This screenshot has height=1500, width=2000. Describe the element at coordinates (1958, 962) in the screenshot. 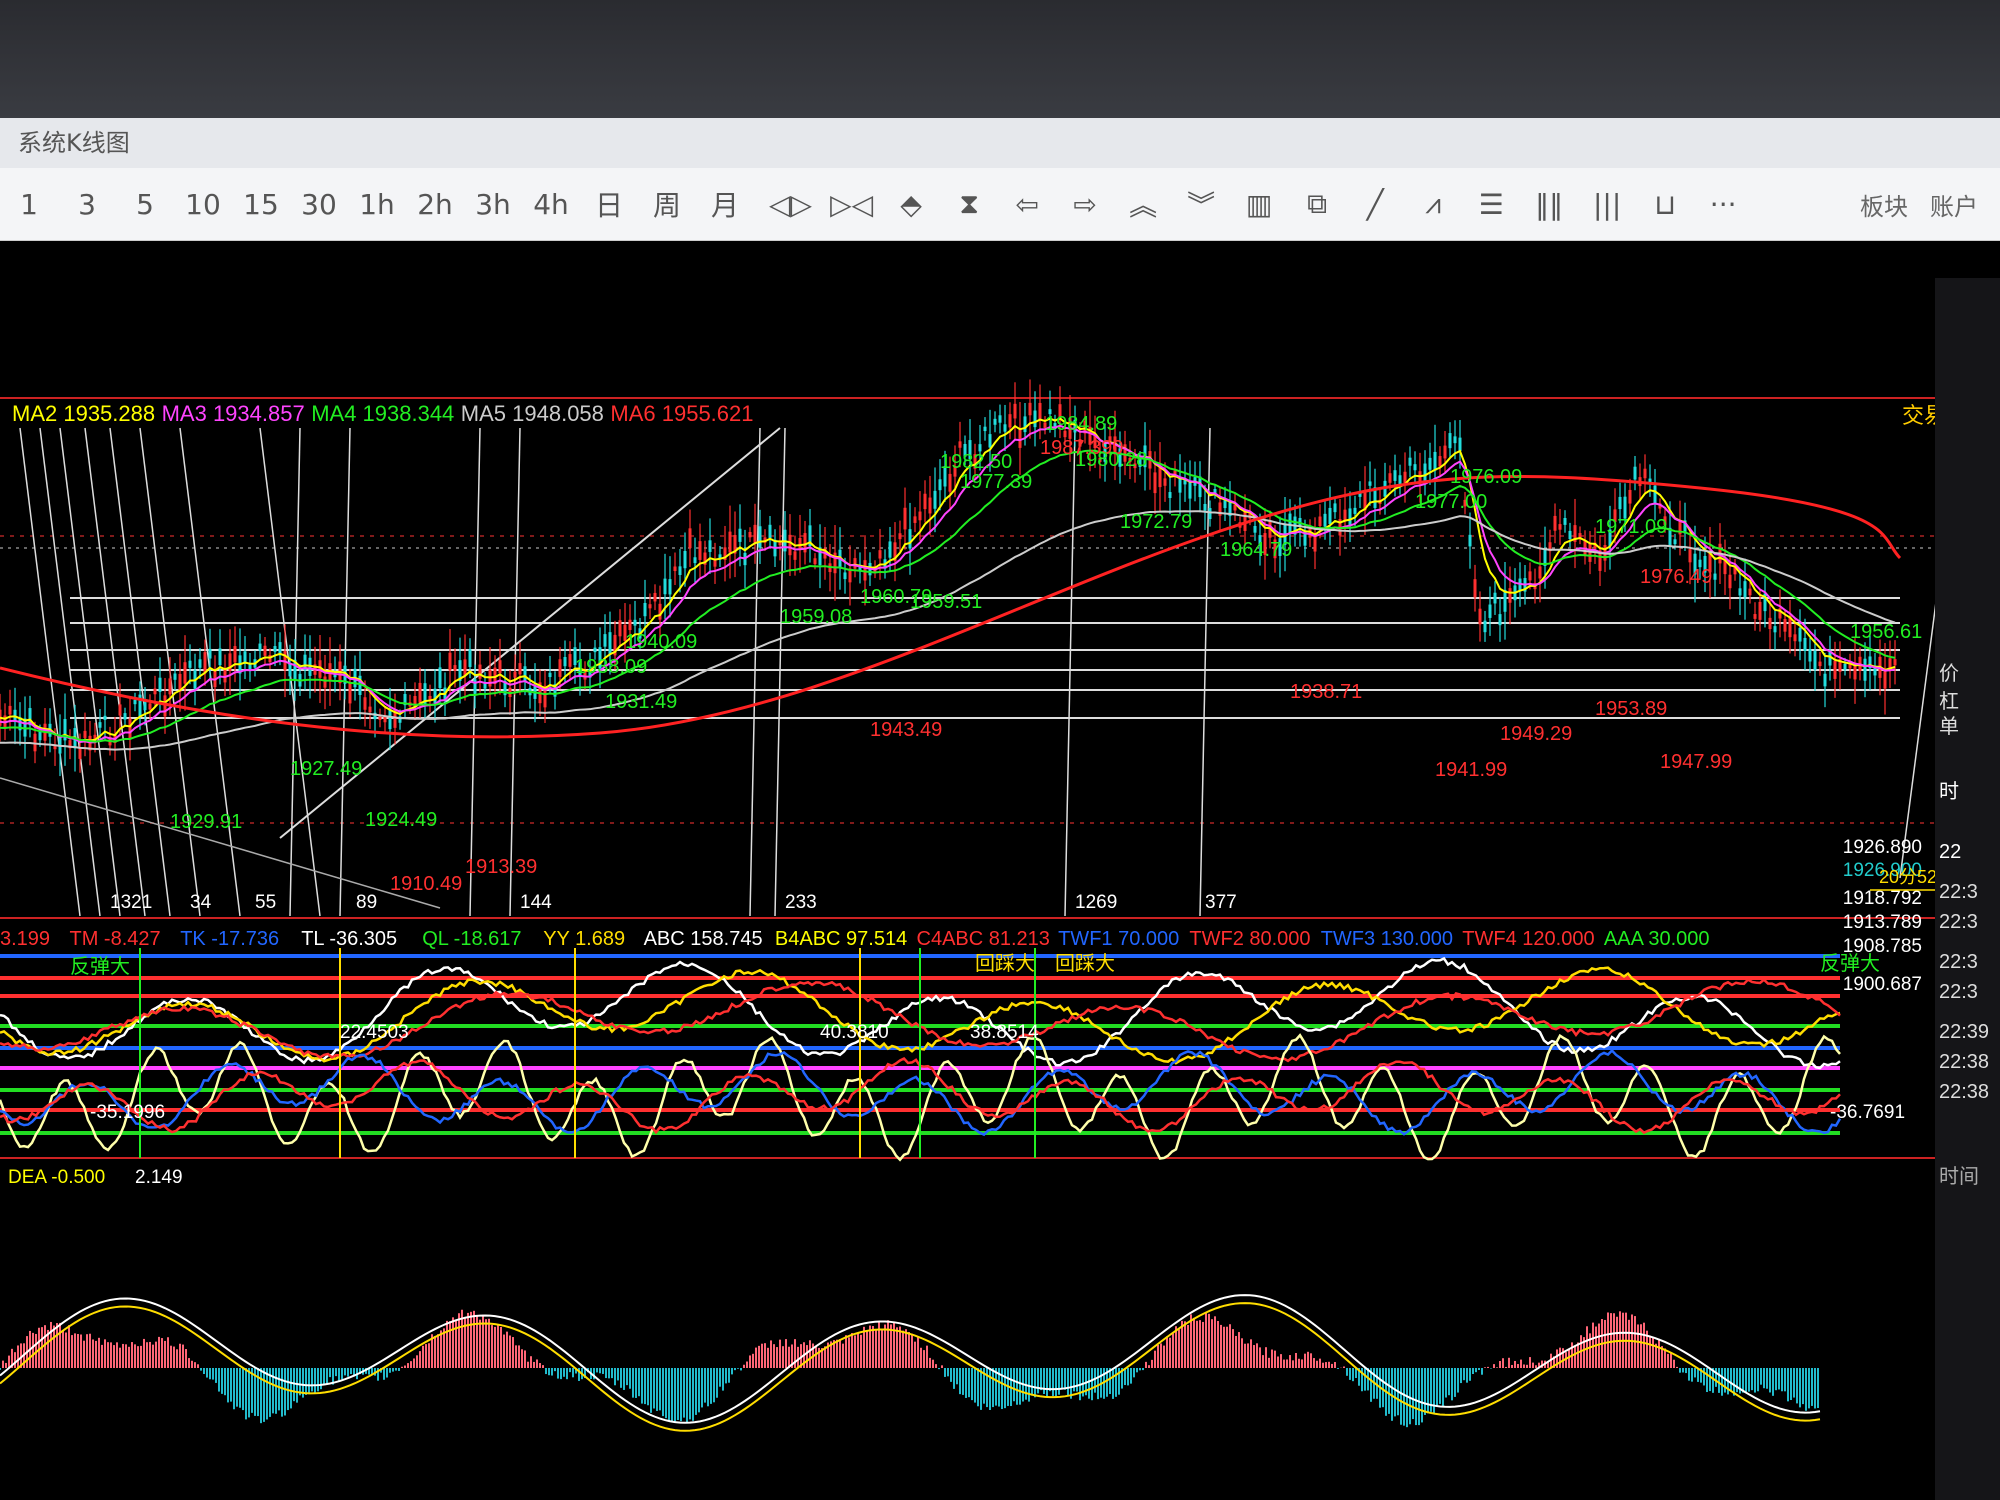

I see `right-panel-text: 22:3` at that location.